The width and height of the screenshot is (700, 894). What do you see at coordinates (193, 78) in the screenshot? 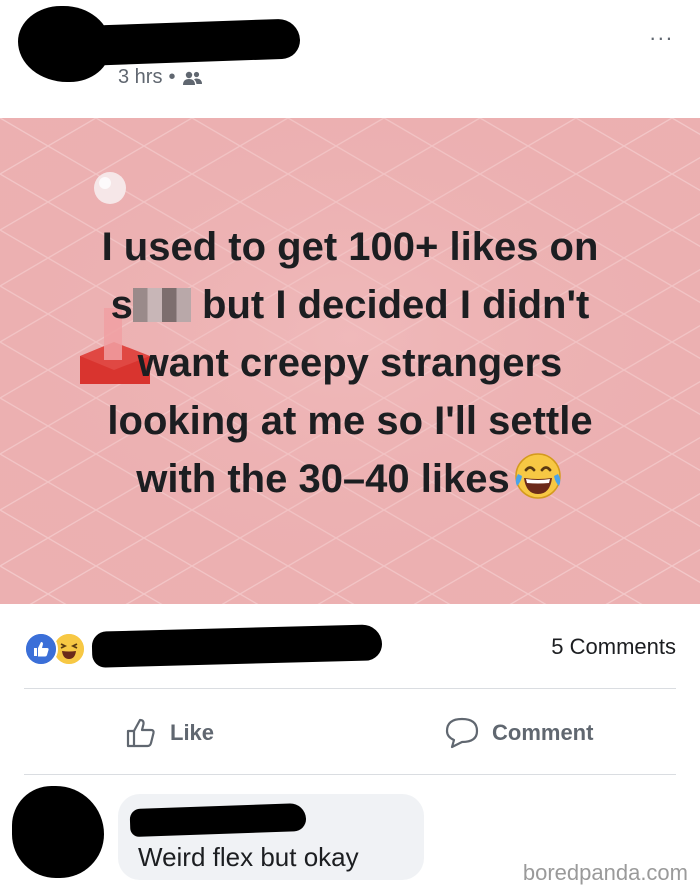
I see `friends-icon` at bounding box center [193, 78].